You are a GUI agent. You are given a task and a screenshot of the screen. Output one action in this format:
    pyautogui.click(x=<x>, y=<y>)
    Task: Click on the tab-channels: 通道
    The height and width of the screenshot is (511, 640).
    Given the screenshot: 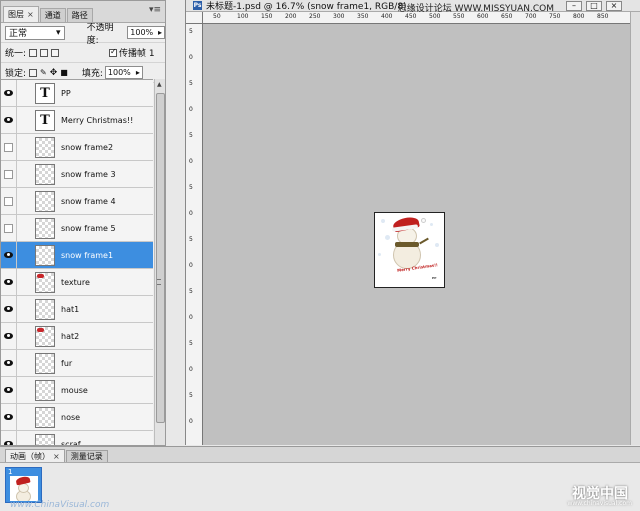 What is the action you would take?
    pyautogui.click(x=52, y=15)
    